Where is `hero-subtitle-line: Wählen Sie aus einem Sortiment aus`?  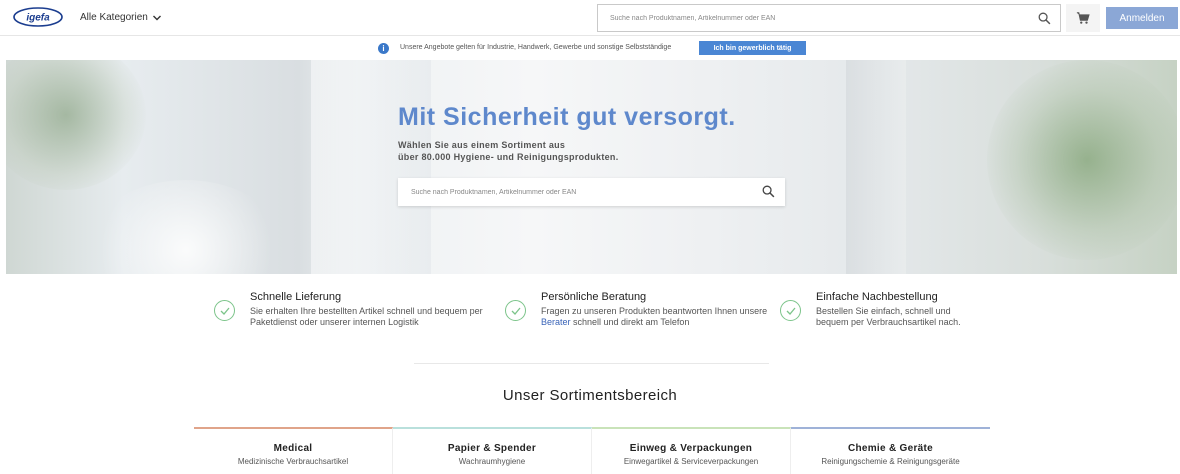
hero-subtitle-line: Wählen Sie aus einem Sortiment aus is located at coordinates (482, 145).